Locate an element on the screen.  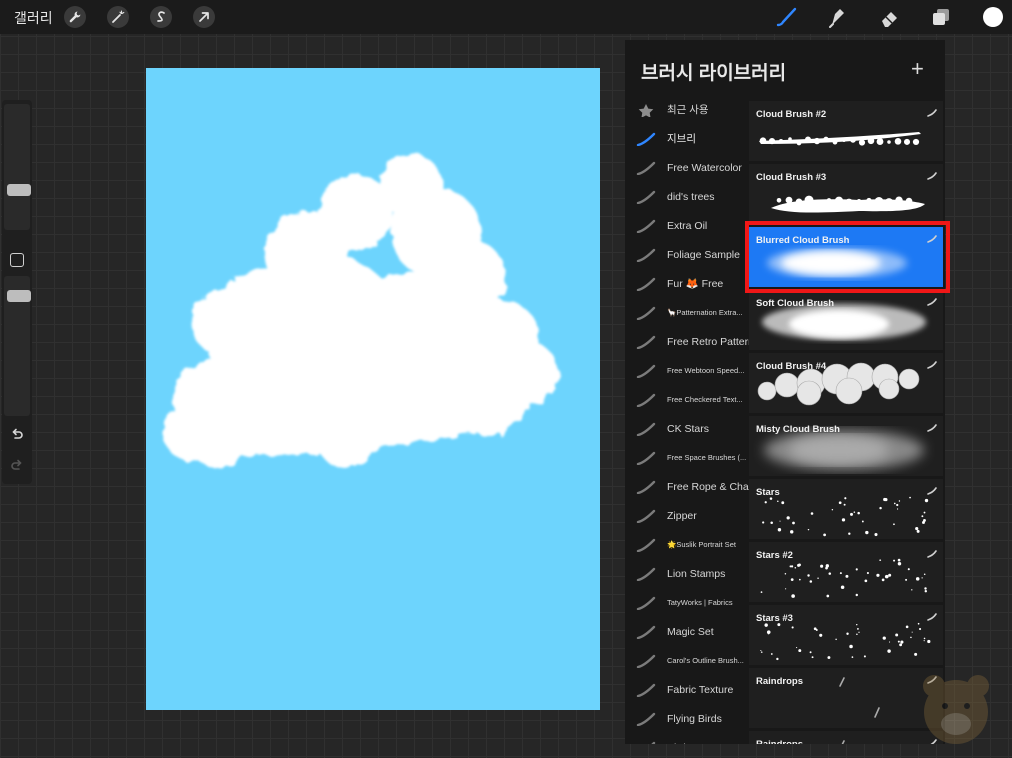
move-arrow-icon is located at coordinates (204, 17).